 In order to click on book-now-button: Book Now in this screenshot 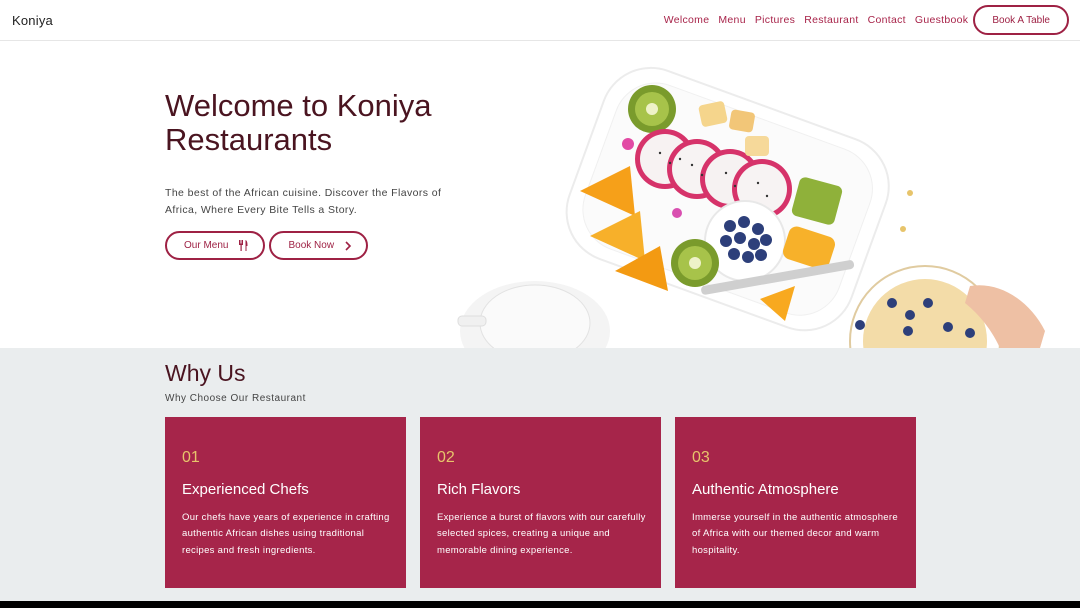, I will do `click(319, 245)`.